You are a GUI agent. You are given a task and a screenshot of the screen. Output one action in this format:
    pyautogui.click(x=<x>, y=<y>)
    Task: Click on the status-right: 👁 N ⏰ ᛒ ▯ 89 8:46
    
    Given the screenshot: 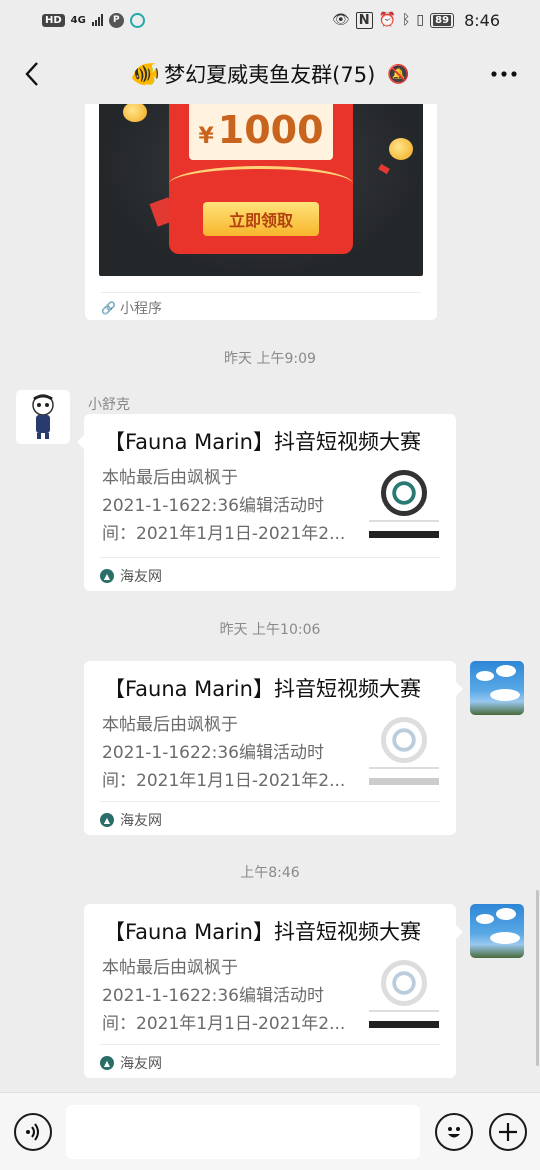 What is the action you would take?
    pyautogui.click(x=416, y=20)
    